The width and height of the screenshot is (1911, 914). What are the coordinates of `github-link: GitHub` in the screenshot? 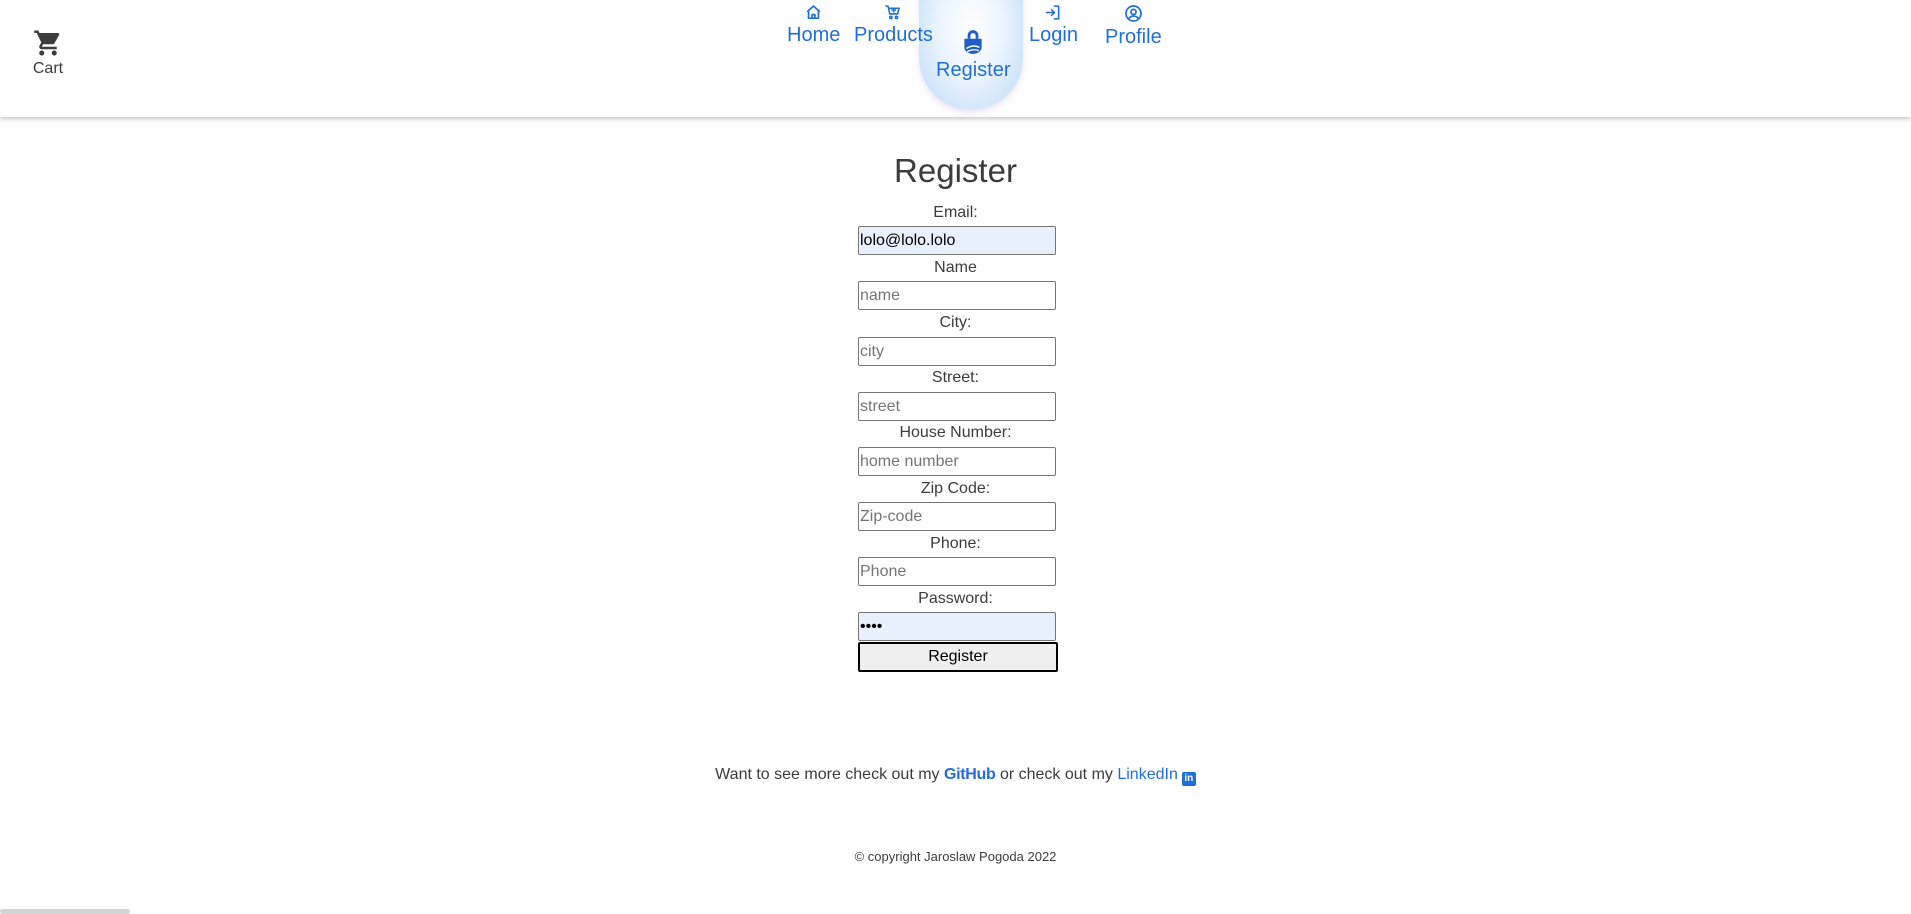 It's located at (970, 774).